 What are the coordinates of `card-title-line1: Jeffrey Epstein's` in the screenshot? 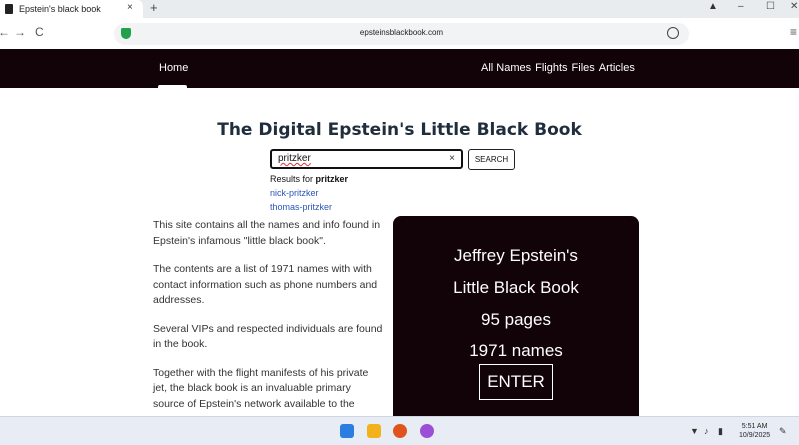 It's located at (516, 255).